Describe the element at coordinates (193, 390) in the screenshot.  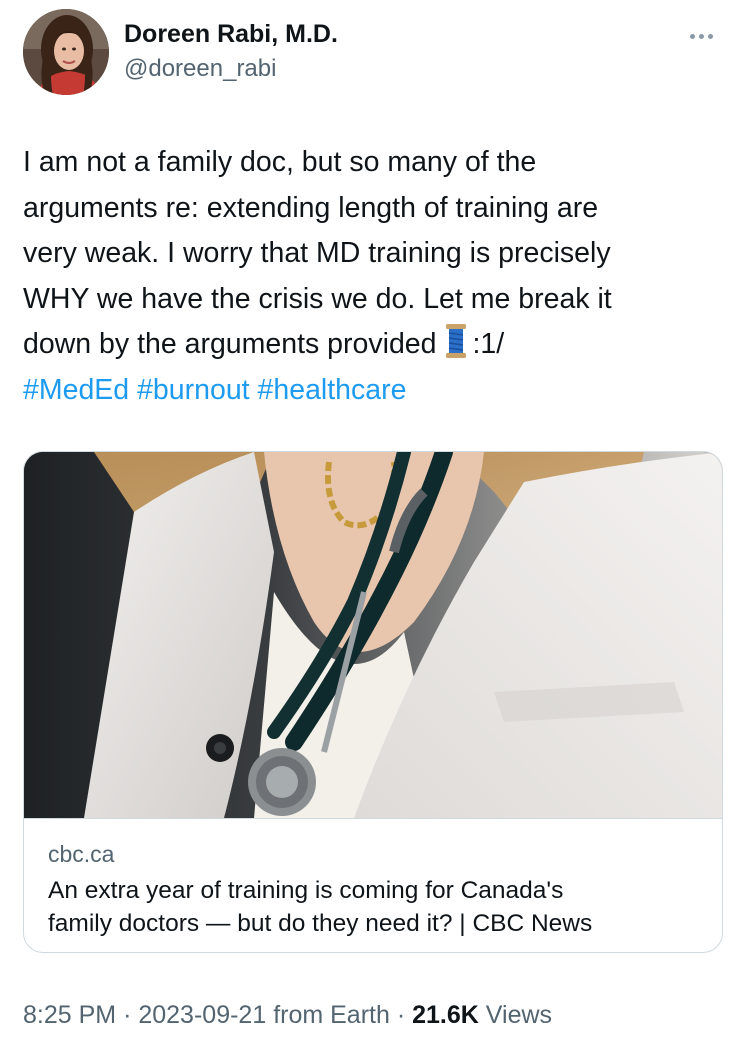
I see `hashtag-burnout: #burnout` at that location.